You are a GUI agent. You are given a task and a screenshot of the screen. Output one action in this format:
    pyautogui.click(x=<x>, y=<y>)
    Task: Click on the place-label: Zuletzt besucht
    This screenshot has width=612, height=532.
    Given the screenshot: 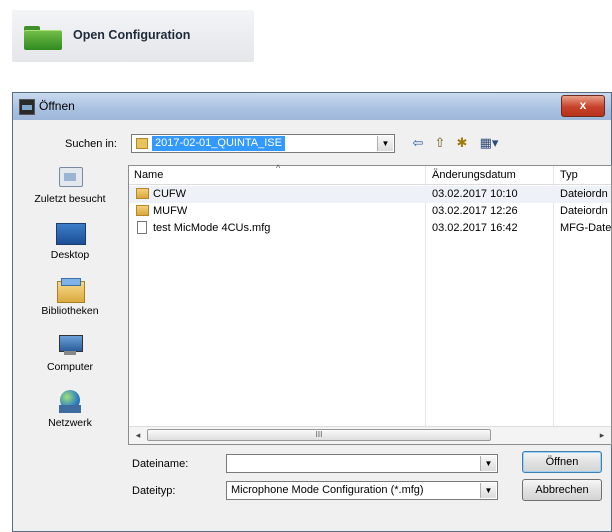 What is the action you would take?
    pyautogui.click(x=70, y=199)
    